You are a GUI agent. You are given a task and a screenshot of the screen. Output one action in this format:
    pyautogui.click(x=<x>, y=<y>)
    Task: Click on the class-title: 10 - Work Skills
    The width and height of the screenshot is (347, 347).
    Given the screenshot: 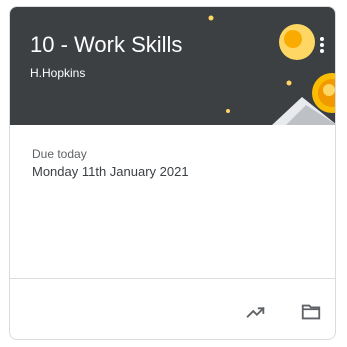 What is the action you would take?
    pyautogui.click(x=106, y=45)
    